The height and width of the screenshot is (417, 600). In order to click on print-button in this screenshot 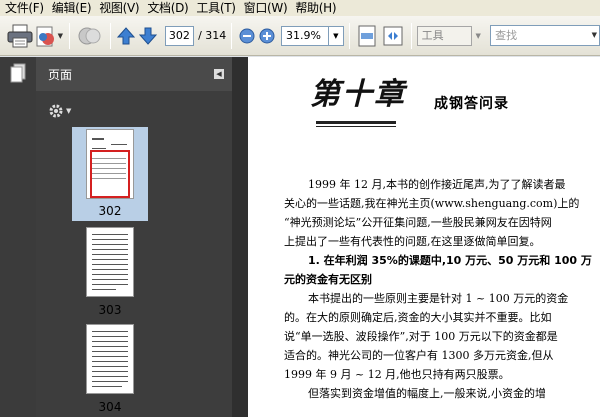, I will do `click(19, 36)`.